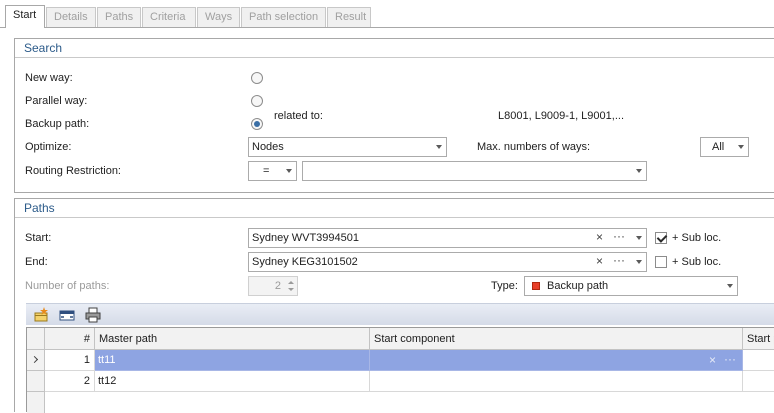  Describe the element at coordinates (232, 360) in the screenshot. I see `table-row-master-path: tt11` at that location.